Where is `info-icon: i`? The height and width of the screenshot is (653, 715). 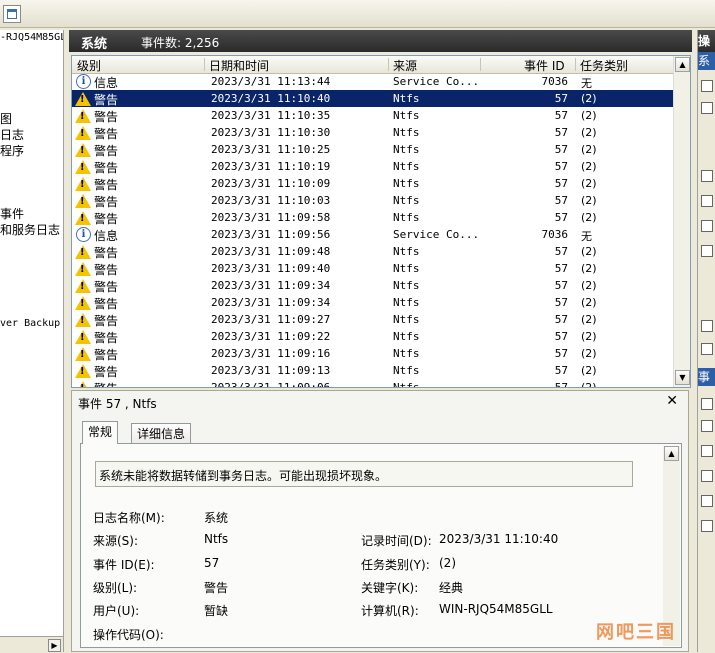 info-icon: i is located at coordinates (83, 81).